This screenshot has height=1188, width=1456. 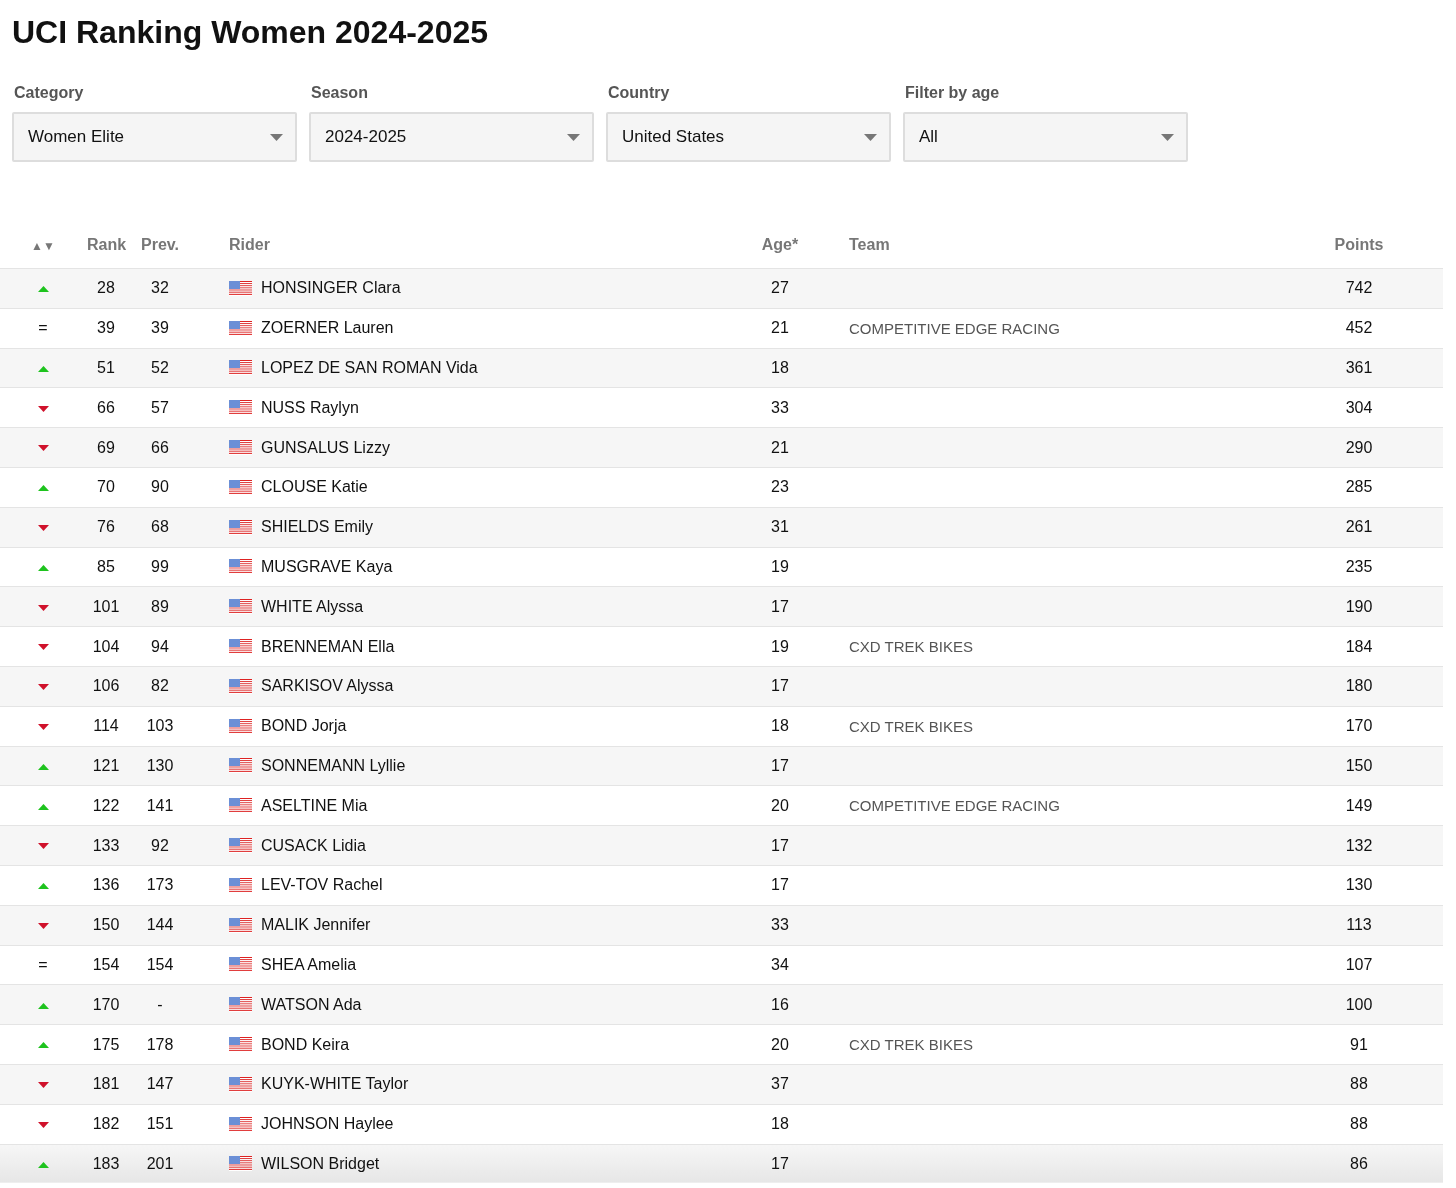 What do you see at coordinates (160, 964) in the screenshot?
I see `previous-rank-cell: 154` at bounding box center [160, 964].